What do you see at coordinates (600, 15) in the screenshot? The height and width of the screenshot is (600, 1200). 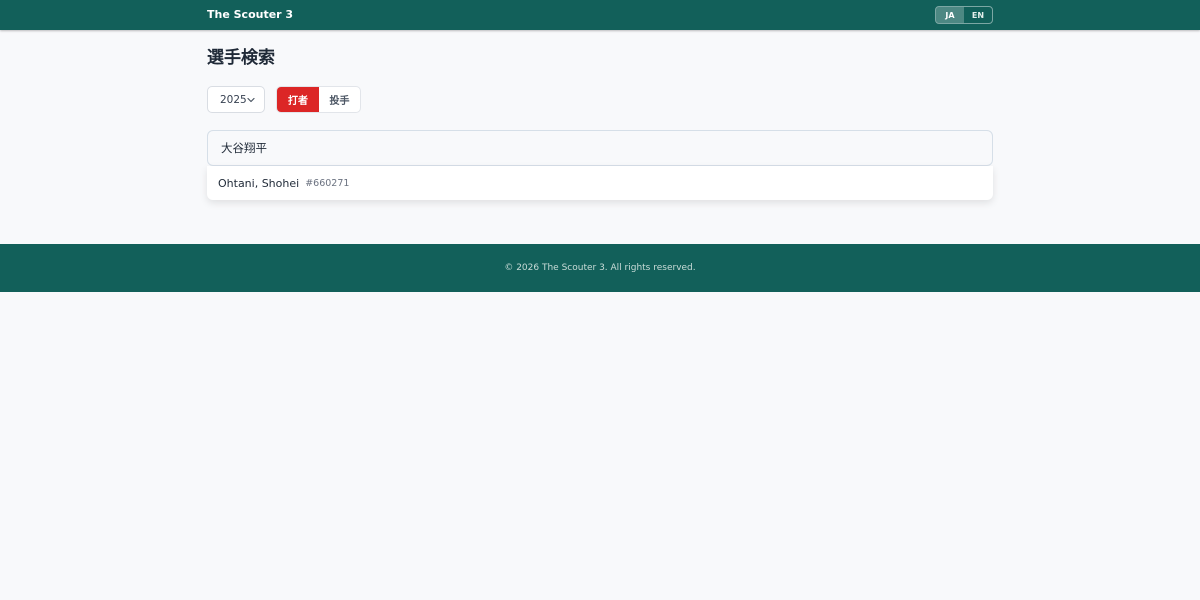 I see `top-navbar: The Scouter 3 JA EN` at bounding box center [600, 15].